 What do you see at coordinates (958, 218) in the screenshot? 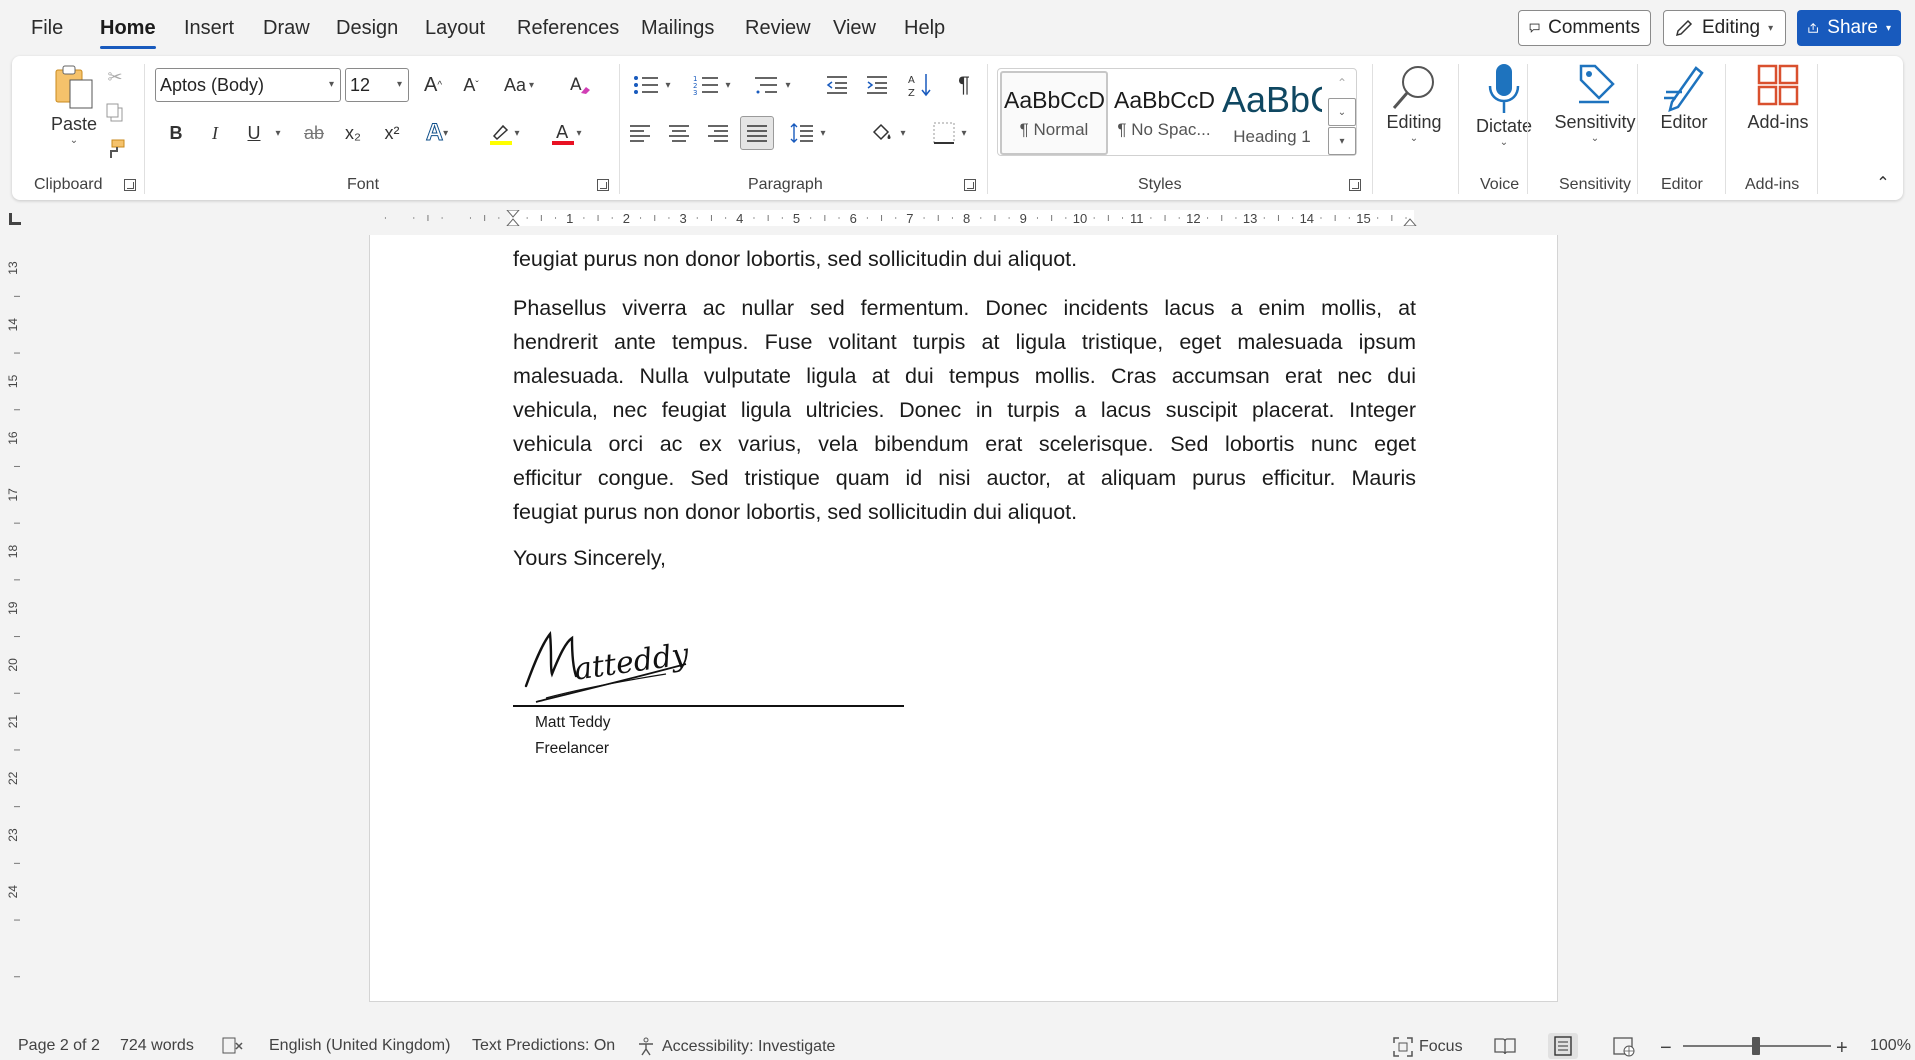
I see `horizontal-ruler: 123456789101112131415` at bounding box center [958, 218].